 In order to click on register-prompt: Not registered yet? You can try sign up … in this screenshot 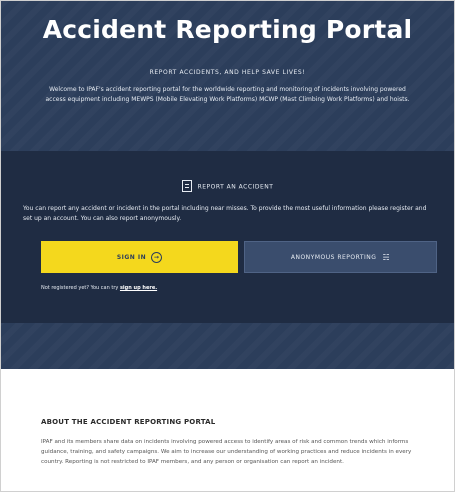, I will do `click(99, 288)`.